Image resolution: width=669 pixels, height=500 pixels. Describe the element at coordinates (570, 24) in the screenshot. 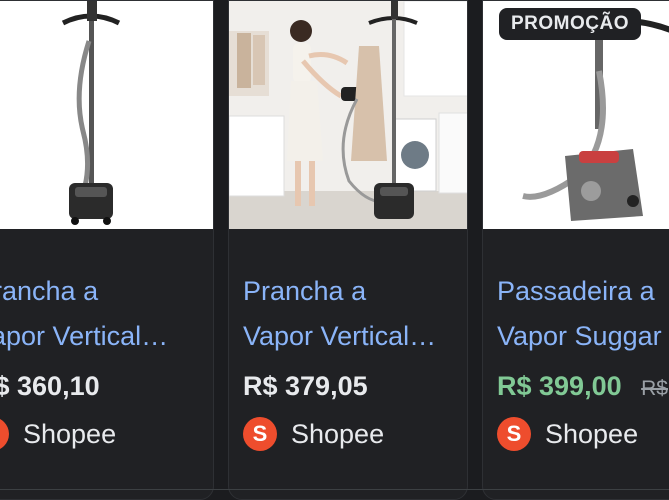

I see `promo-badge: PROMOÇÃO` at that location.